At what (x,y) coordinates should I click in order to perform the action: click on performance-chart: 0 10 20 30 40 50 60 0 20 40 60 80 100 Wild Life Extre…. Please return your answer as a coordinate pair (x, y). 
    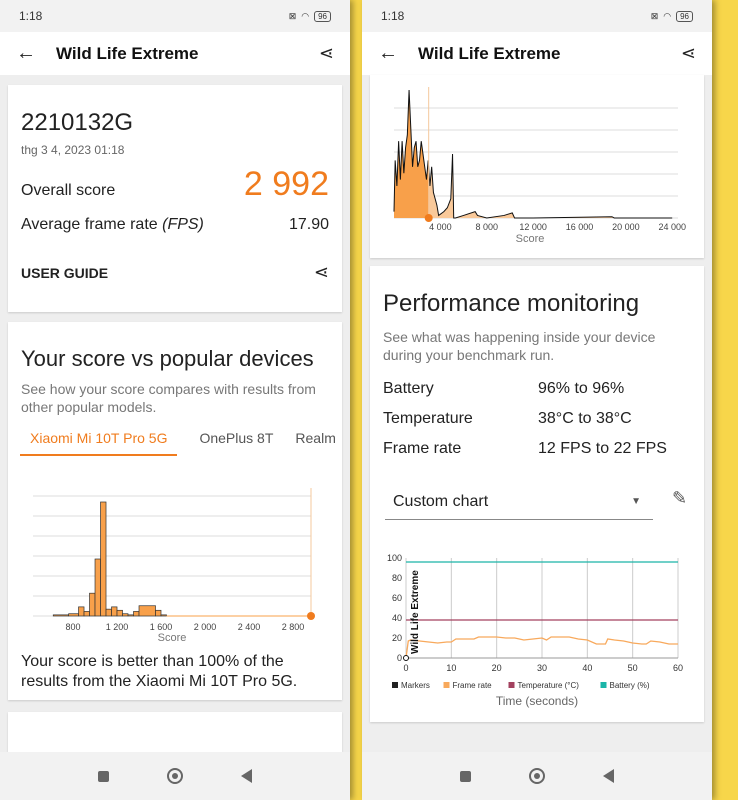
    Looking at the image, I should click on (535, 630).